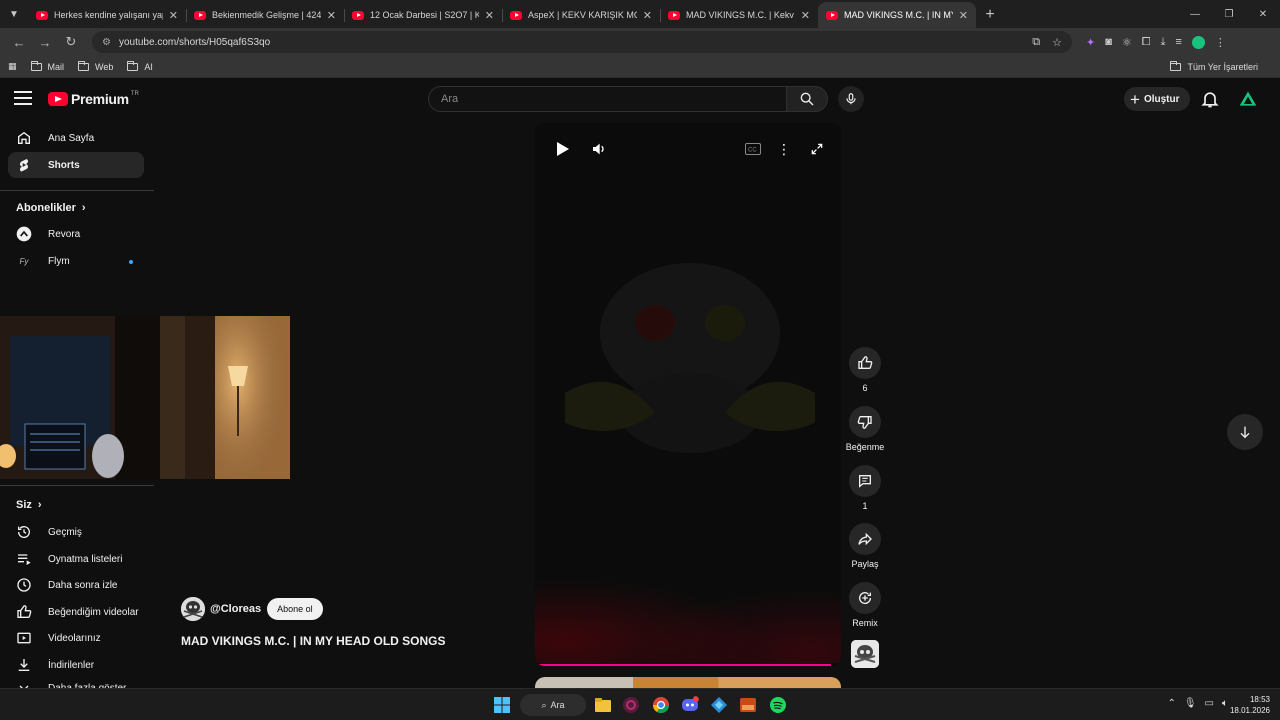 The width and height of the screenshot is (1280, 720). Describe the element at coordinates (690, 705) in the screenshot. I see `discord-icon` at that location.